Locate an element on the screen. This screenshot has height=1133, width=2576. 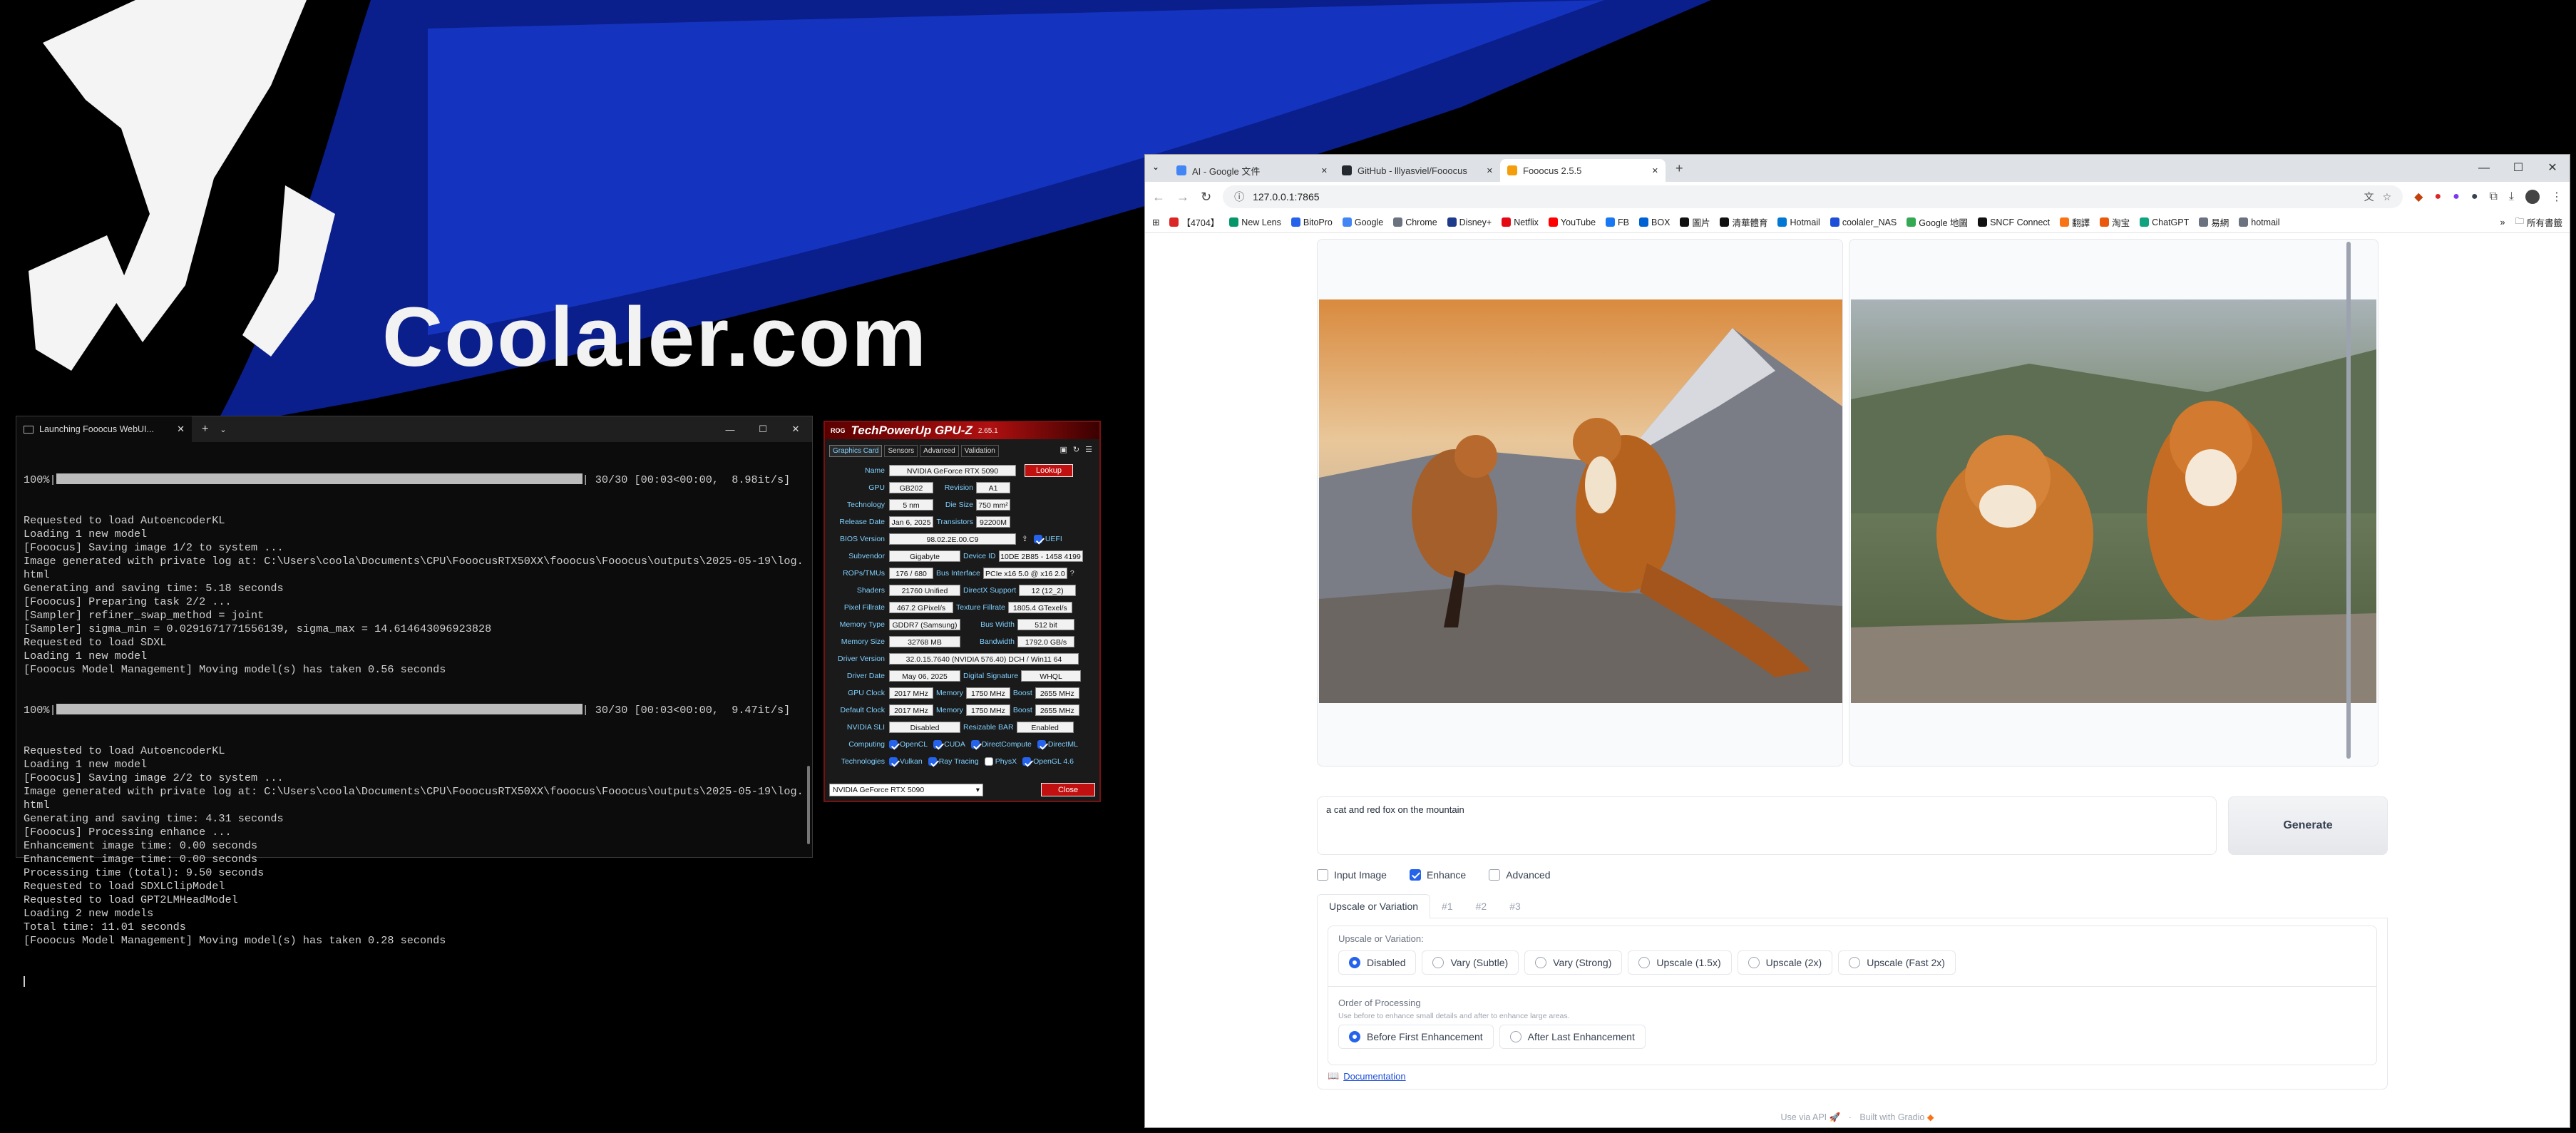
tab-graphics-card: Graphics Card is located at coordinates (856, 451).